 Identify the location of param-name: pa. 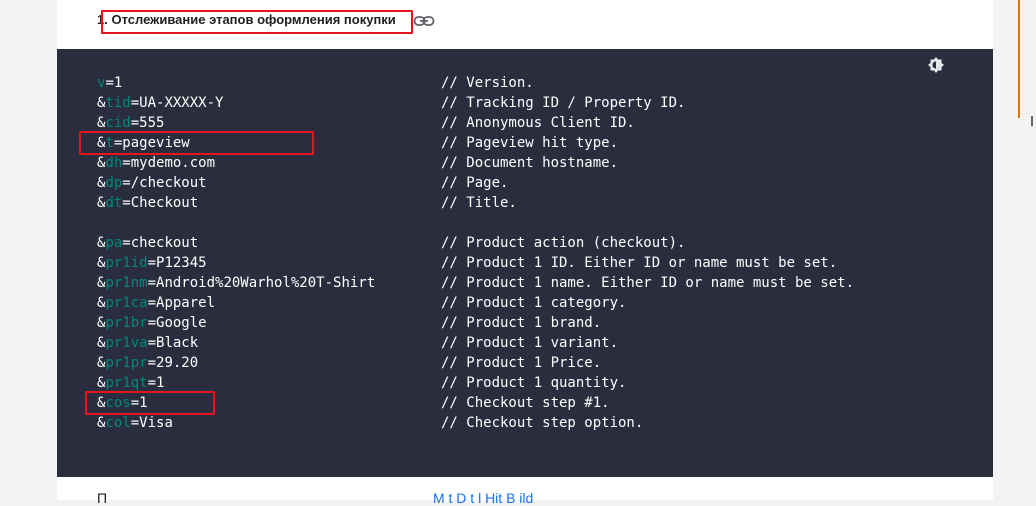
(114, 243).